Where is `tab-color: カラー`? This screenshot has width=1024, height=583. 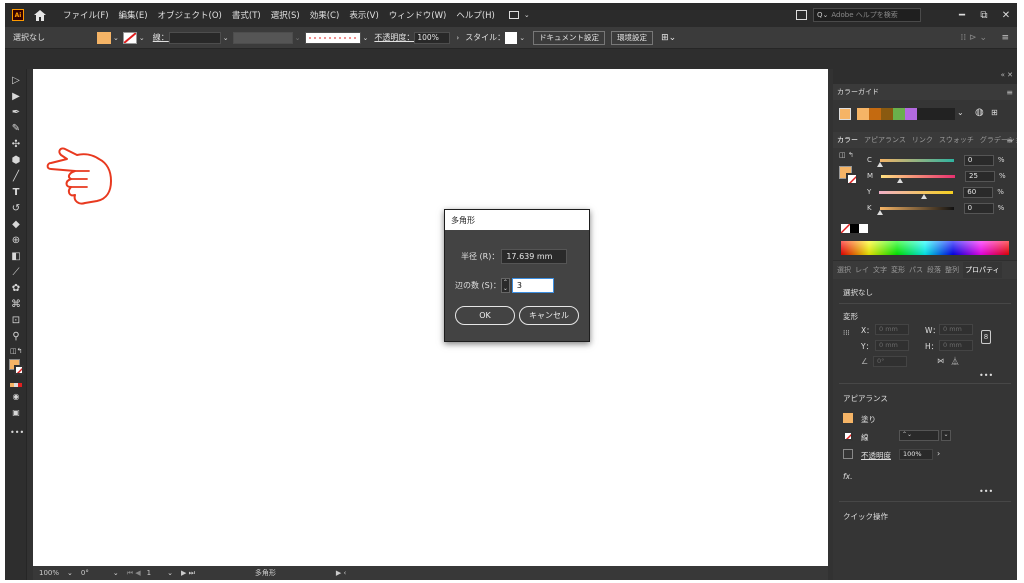 tab-color: カラー is located at coordinates (847, 140).